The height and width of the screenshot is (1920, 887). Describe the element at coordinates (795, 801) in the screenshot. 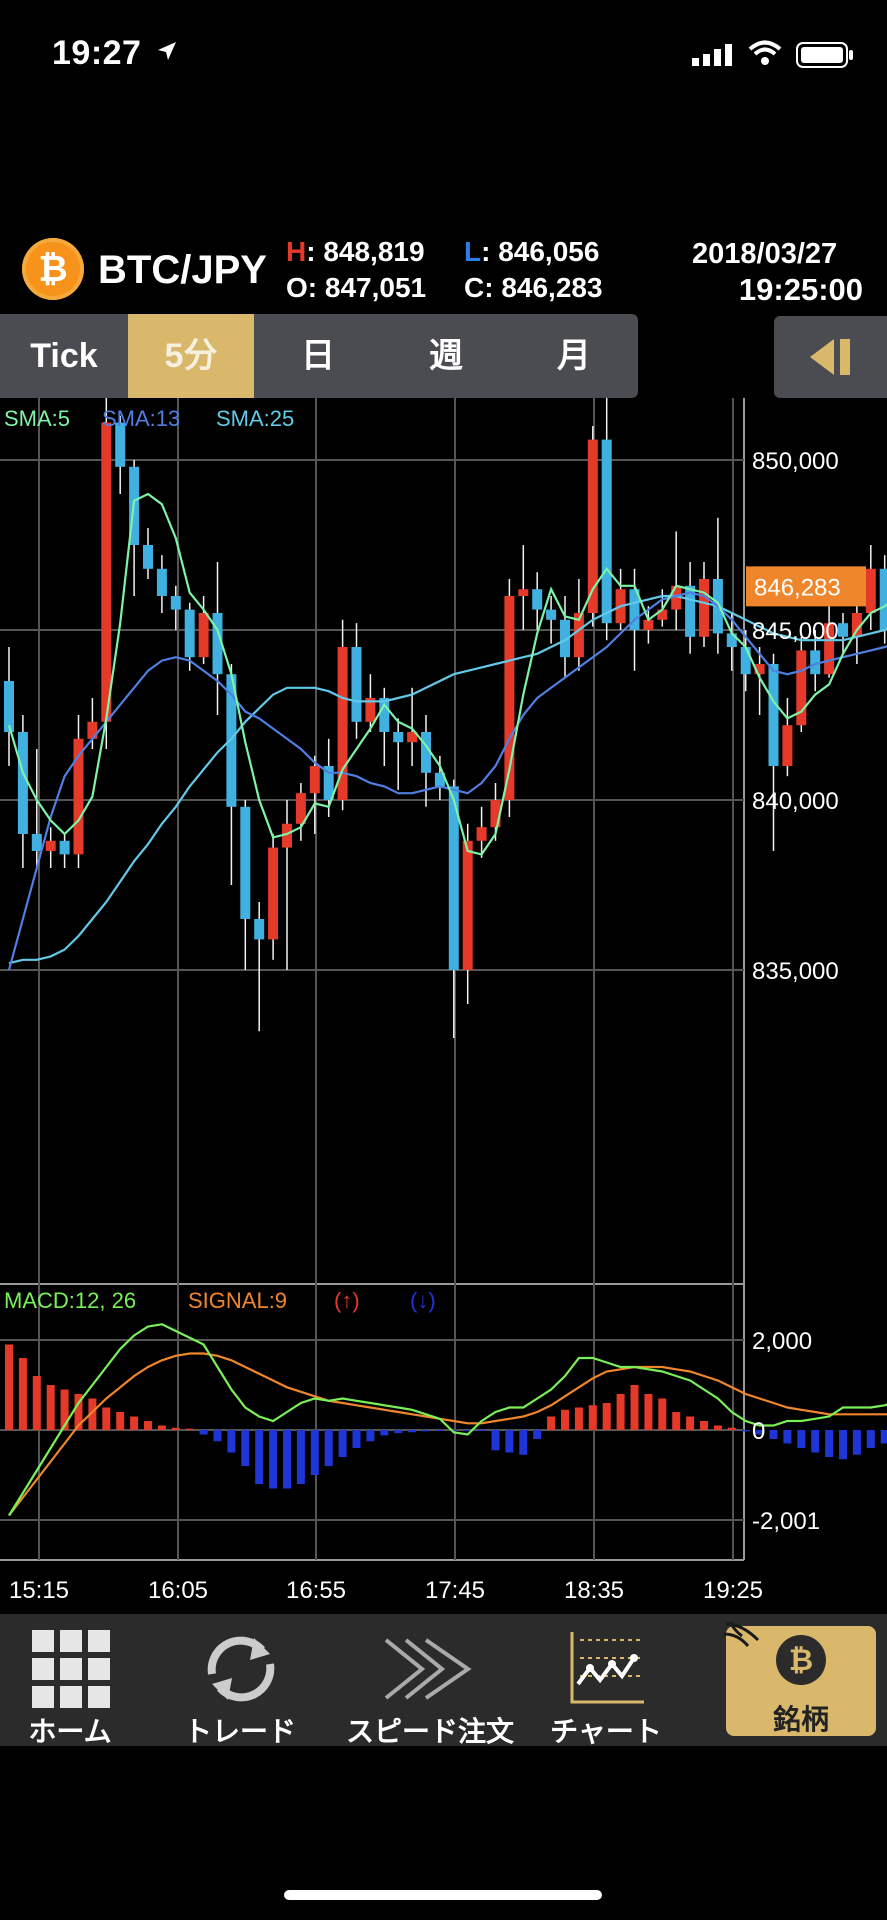

I see `price-tick-label: 840,000` at that location.